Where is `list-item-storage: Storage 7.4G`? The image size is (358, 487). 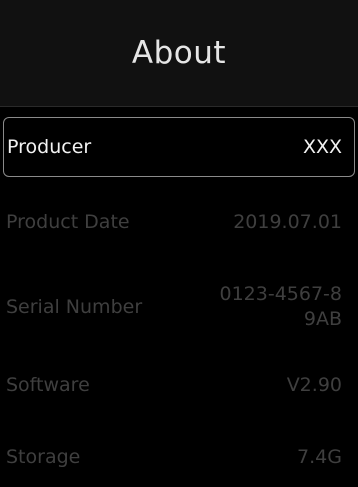 list-item-storage: Storage 7.4G is located at coordinates (179, 457).